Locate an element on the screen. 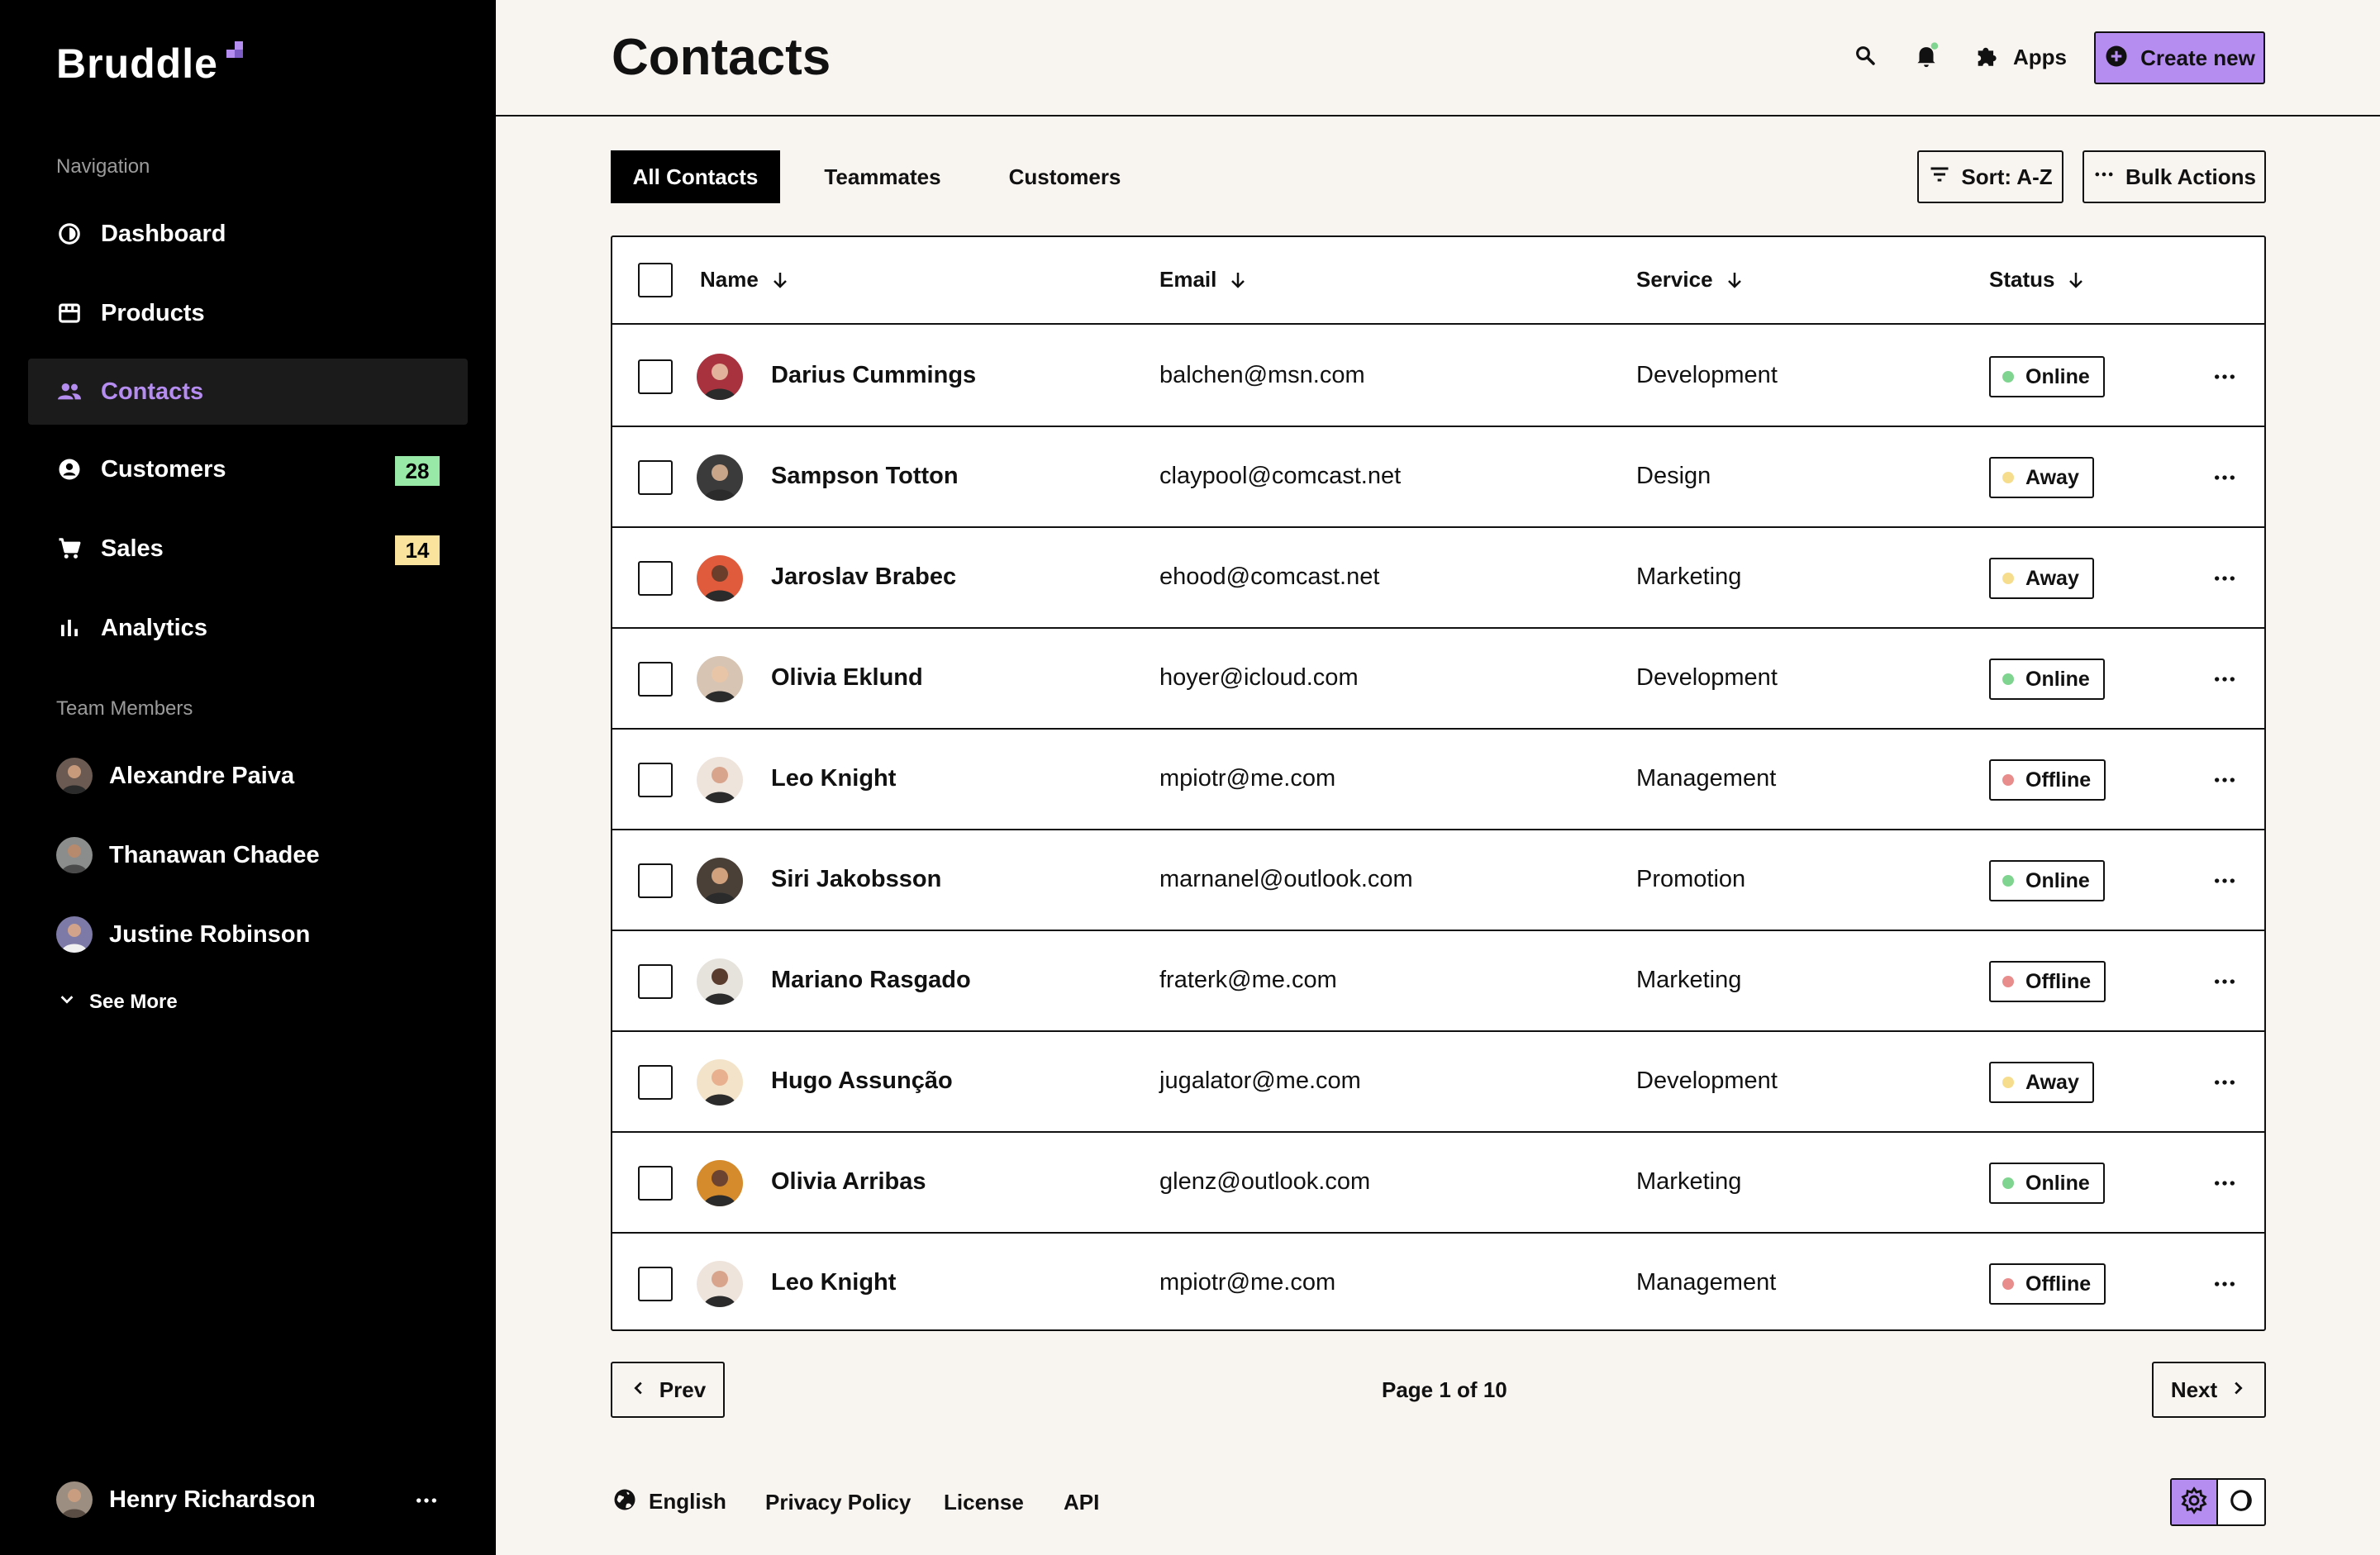  create-new-button: Create new is located at coordinates (2179, 57).